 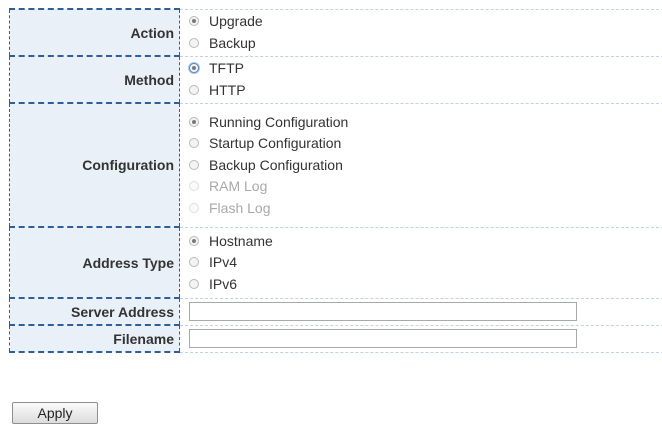 I want to click on server-address-input, so click(x=383, y=311).